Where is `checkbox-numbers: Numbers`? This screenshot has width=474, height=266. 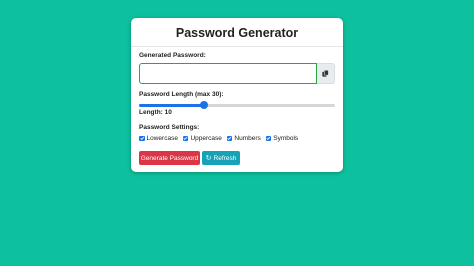
checkbox-numbers: Numbers is located at coordinates (243, 138).